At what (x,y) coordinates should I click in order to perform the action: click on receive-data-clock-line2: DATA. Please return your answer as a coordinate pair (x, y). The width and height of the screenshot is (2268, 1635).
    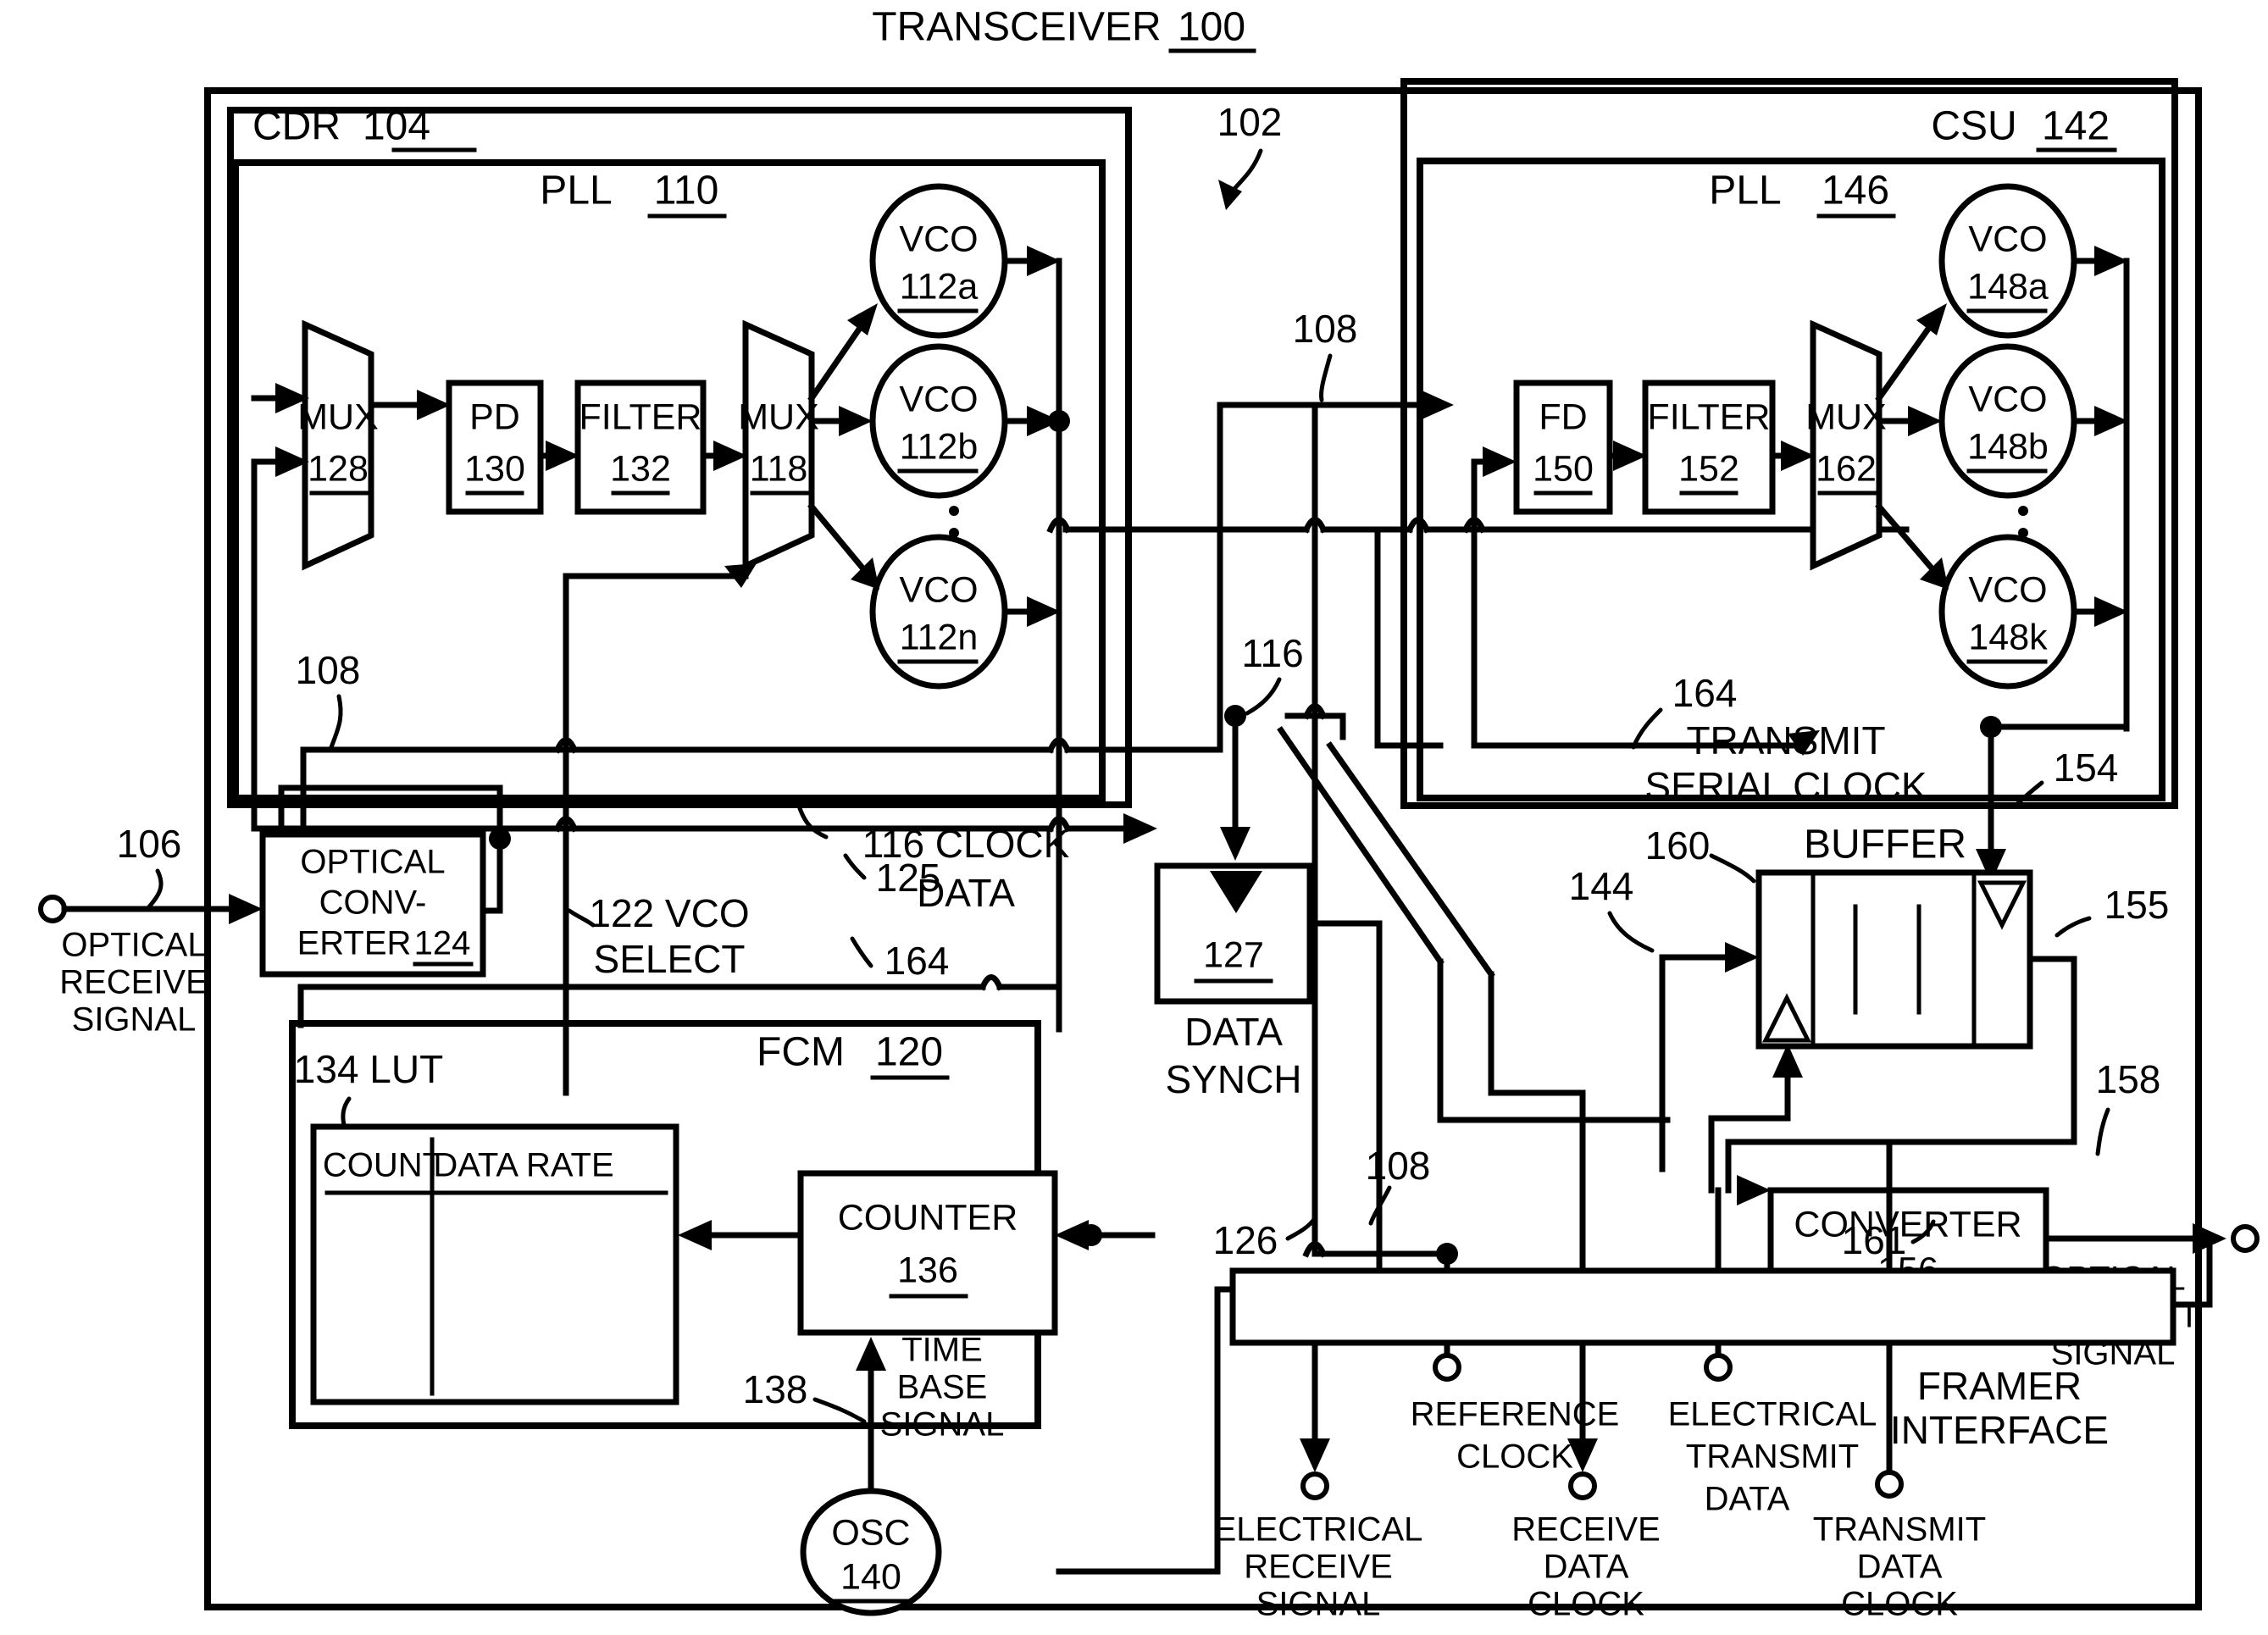
    Looking at the image, I should click on (1586, 1567).